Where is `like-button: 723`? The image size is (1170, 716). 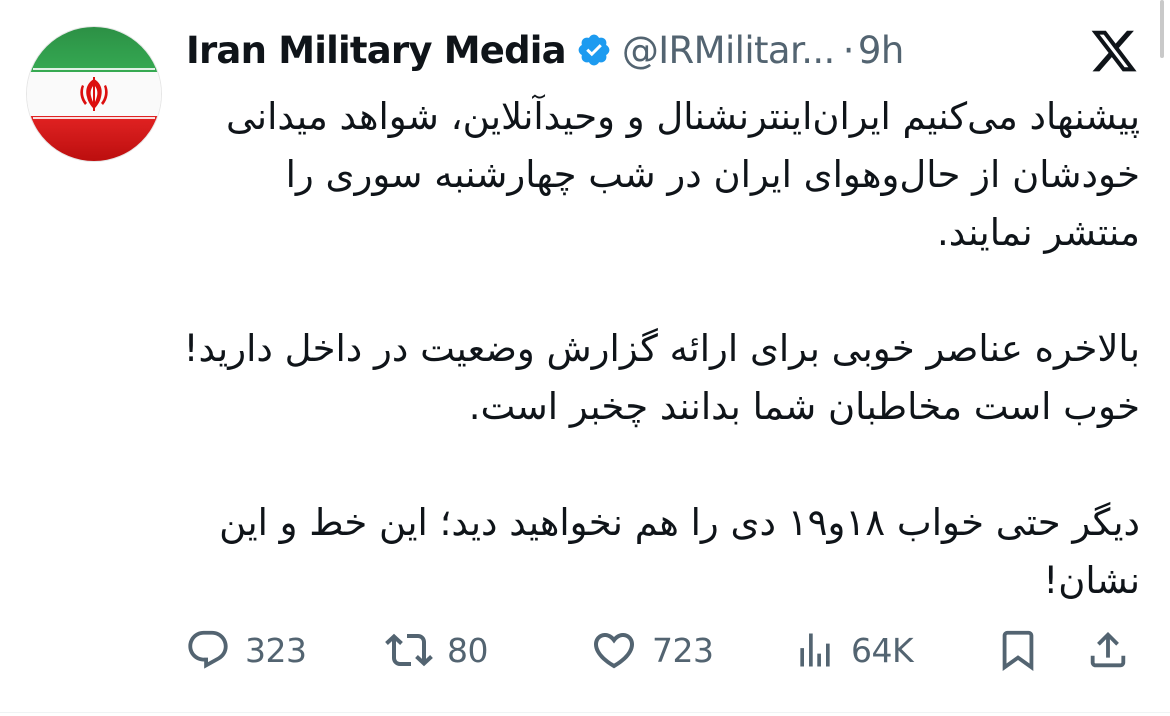 like-button: 723 is located at coordinates (652, 650).